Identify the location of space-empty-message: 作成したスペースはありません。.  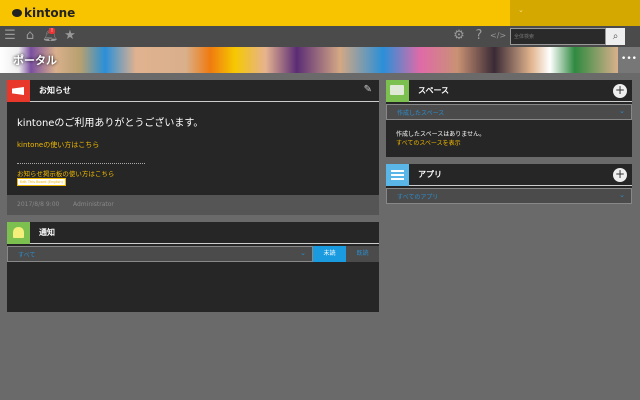
(441, 134).